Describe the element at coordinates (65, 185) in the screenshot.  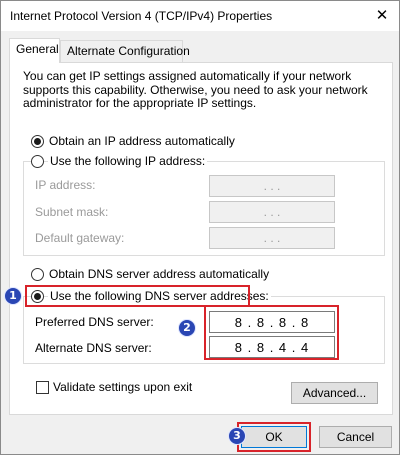
I see `ip-address-label: IP address:` at that location.